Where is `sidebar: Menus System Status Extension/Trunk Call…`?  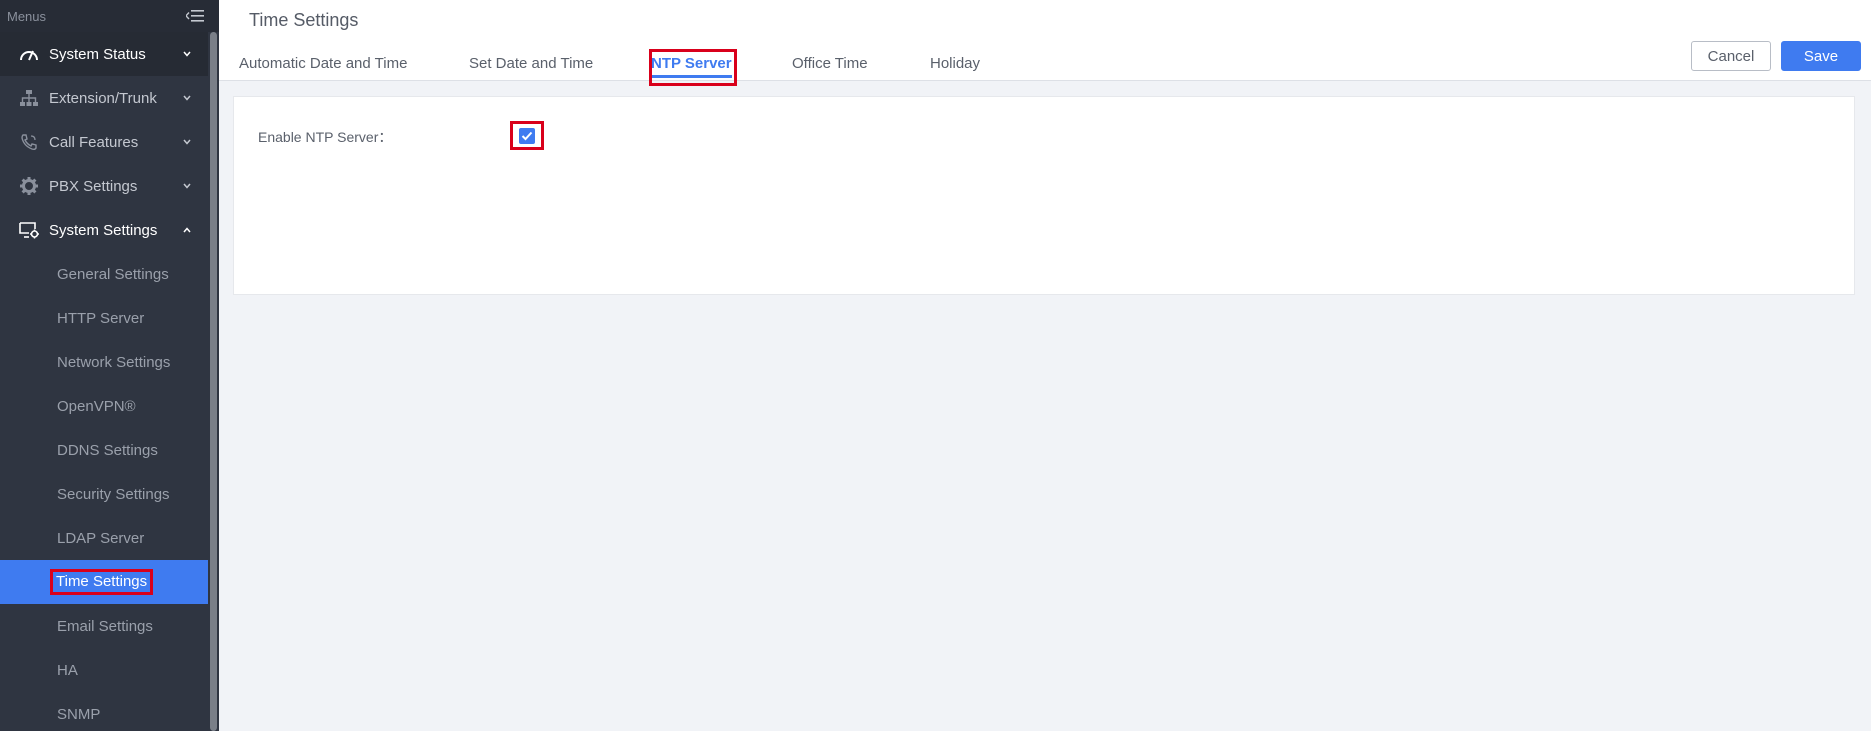
sidebar: Menus System Status Extension/Trunk Call… is located at coordinates (109, 365).